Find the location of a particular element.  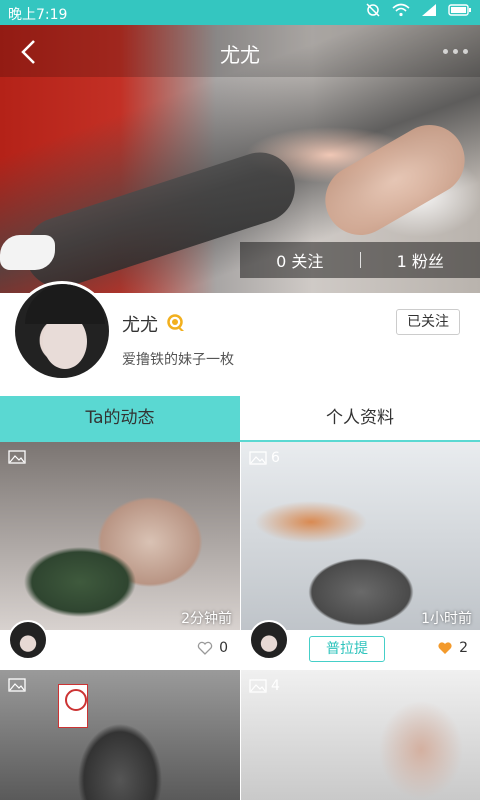

like-count: 0 is located at coordinates (223, 648).